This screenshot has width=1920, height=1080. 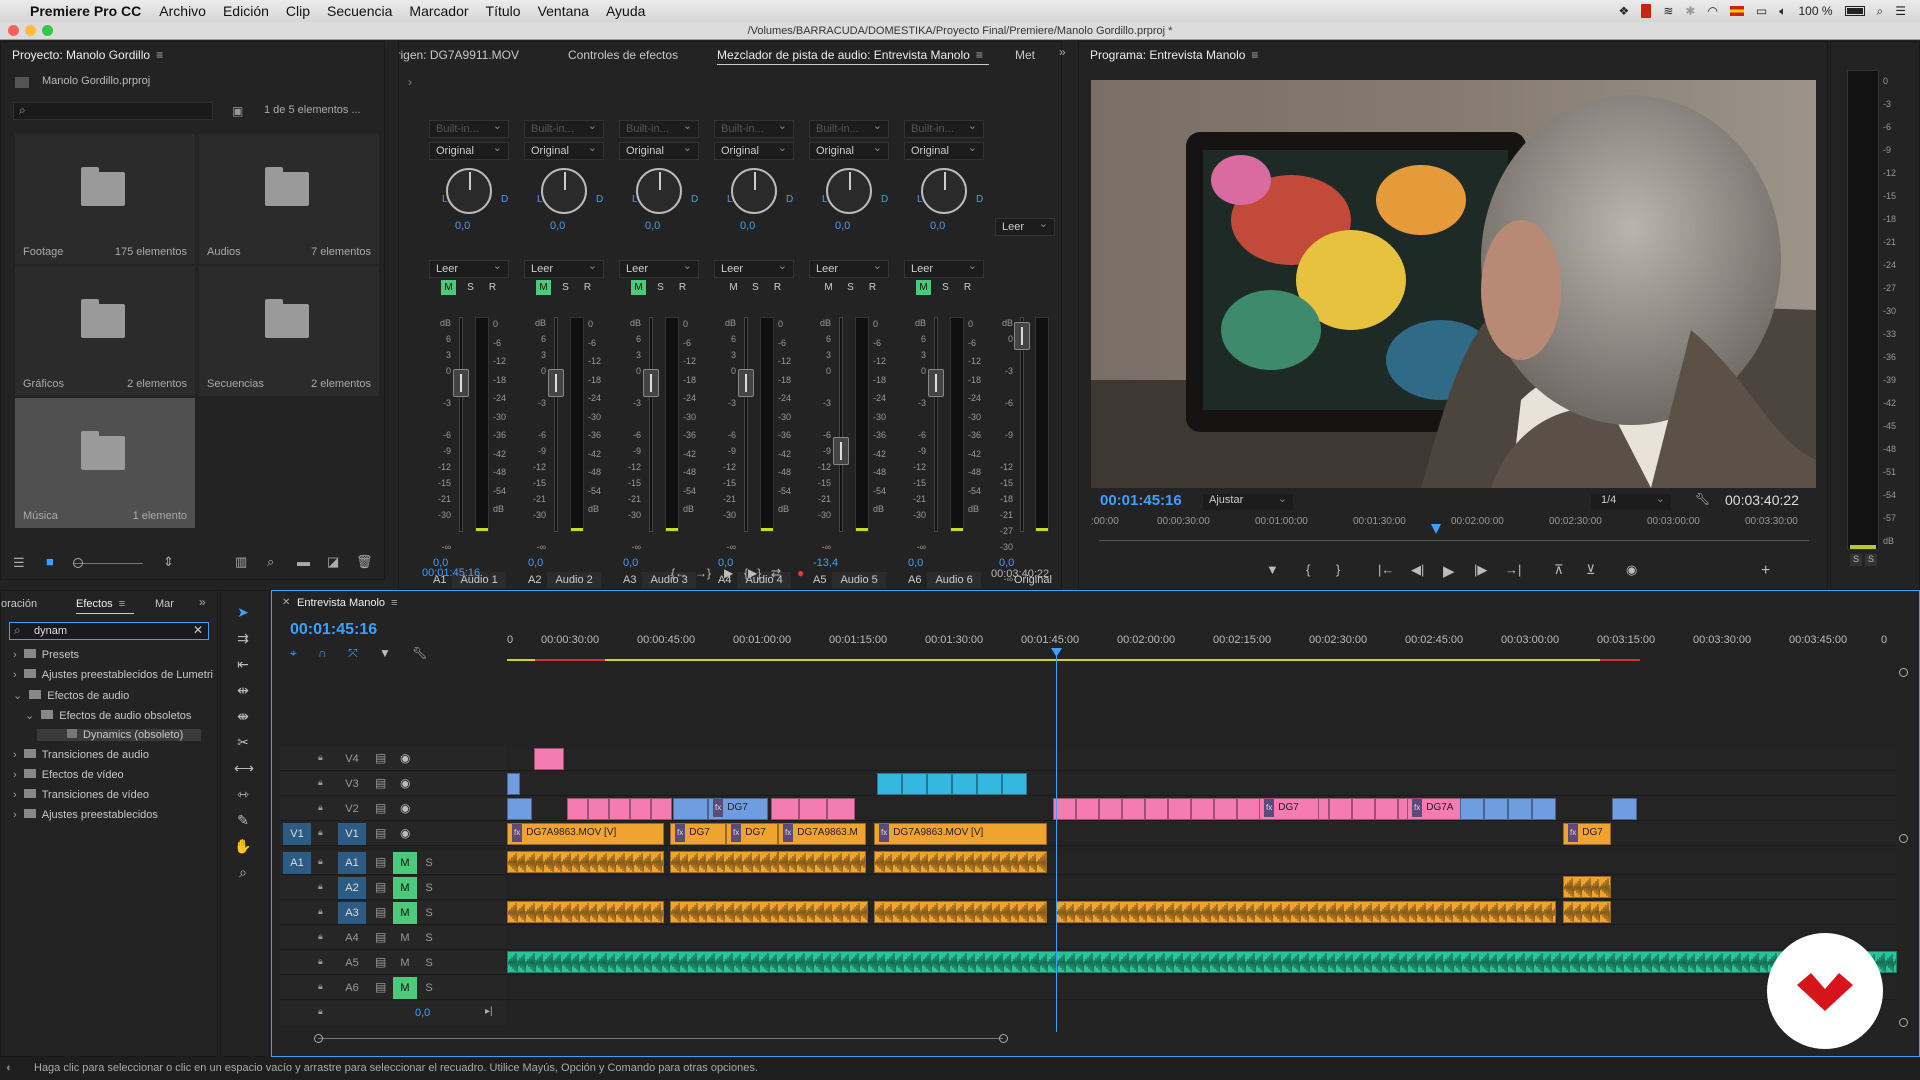 I want to click on effects-tree-item: › Efectos de vídeo, so click(x=68, y=775).